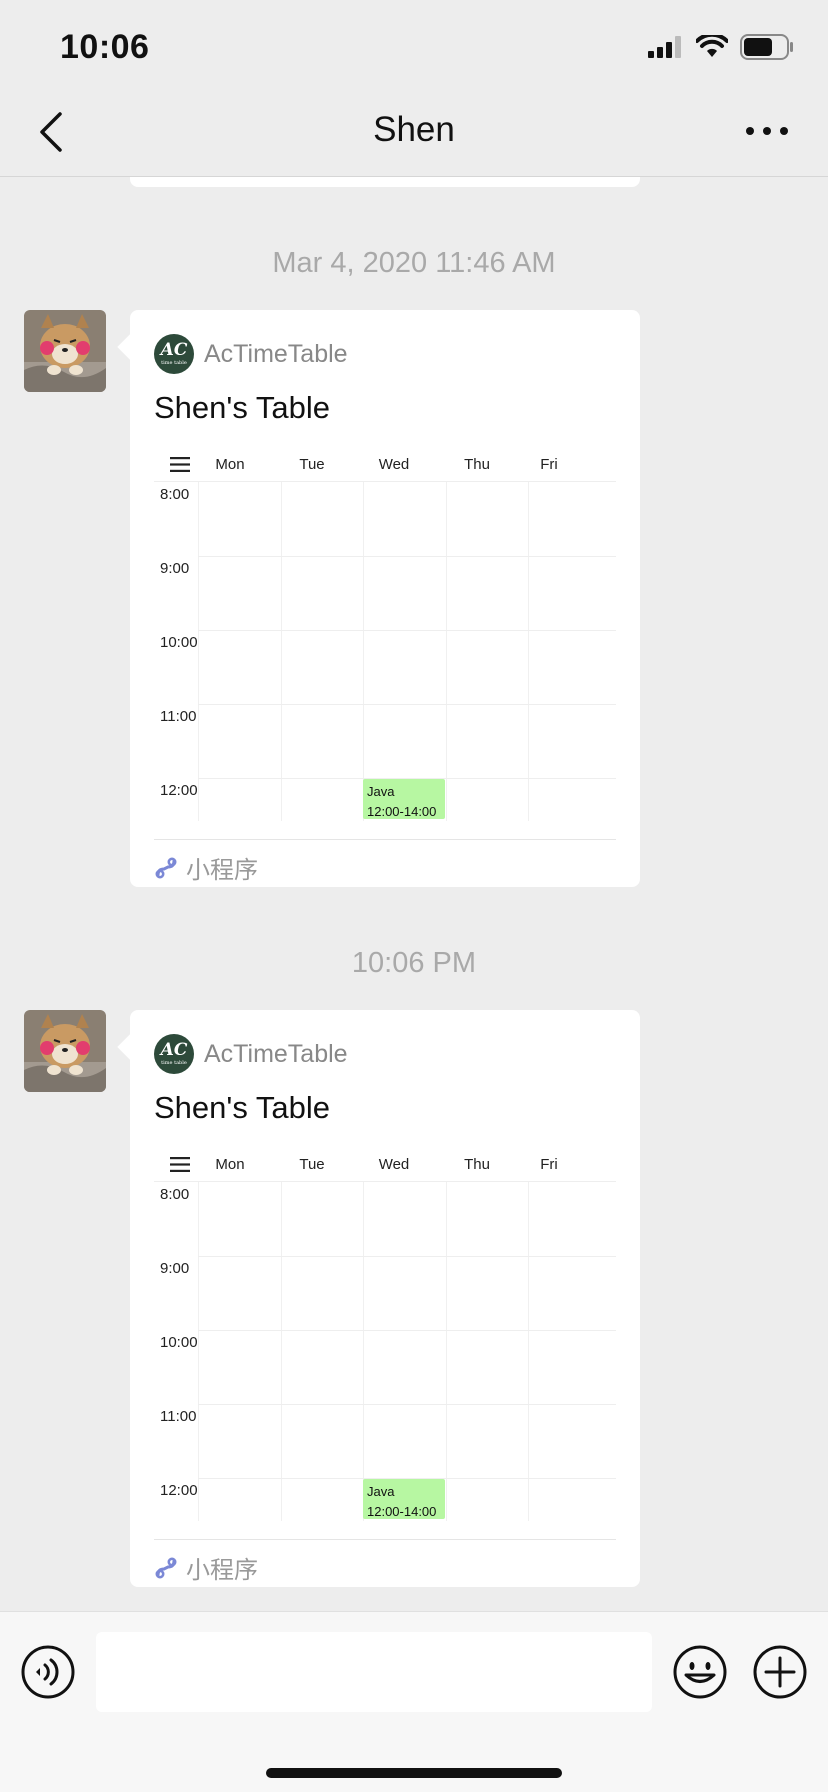  I want to click on message-timestamp: Mar 4, 2020 11:46 AM, so click(414, 263).